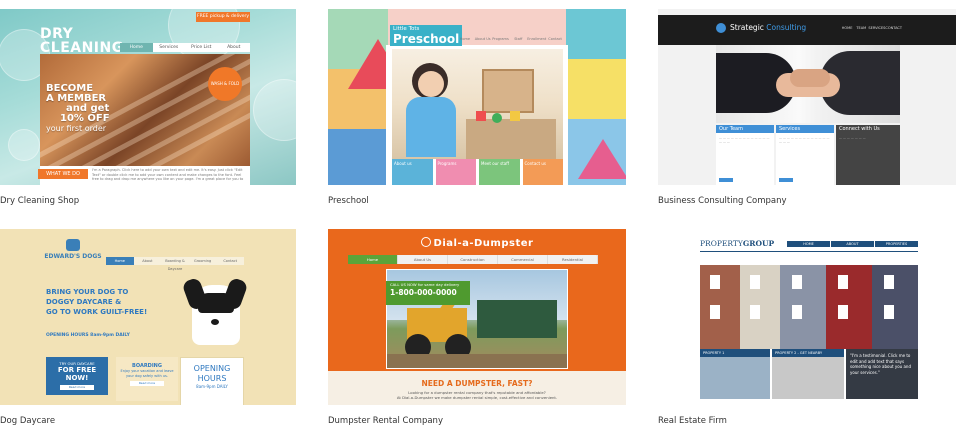 This screenshot has height=435, width=960. I want to click on nav-item: Construction, so click(473, 259).